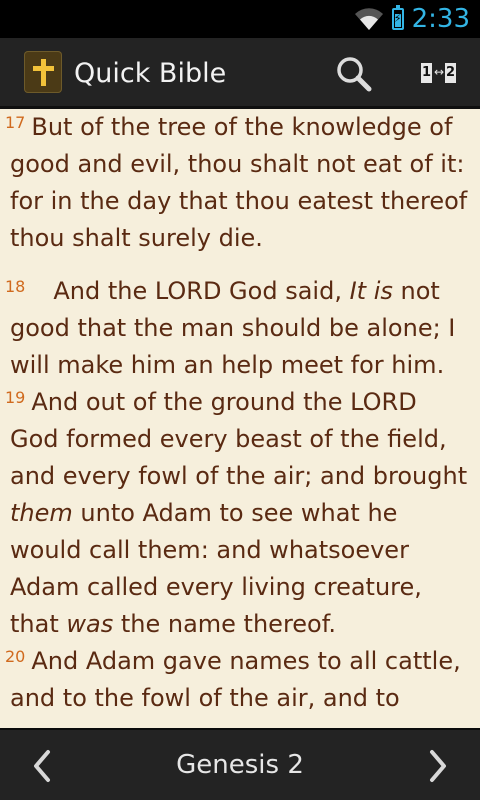  Describe the element at coordinates (90, 624) in the screenshot. I see `verse-text-italic: was` at that location.